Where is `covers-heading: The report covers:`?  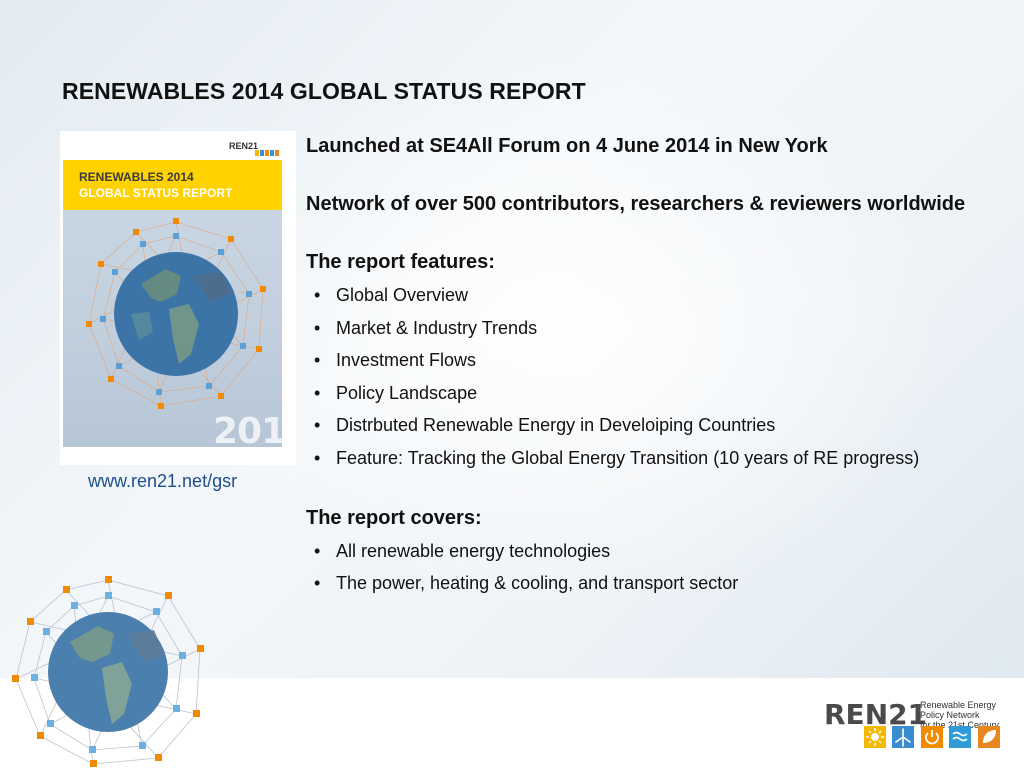 covers-heading: The report covers: is located at coordinates (394, 517).